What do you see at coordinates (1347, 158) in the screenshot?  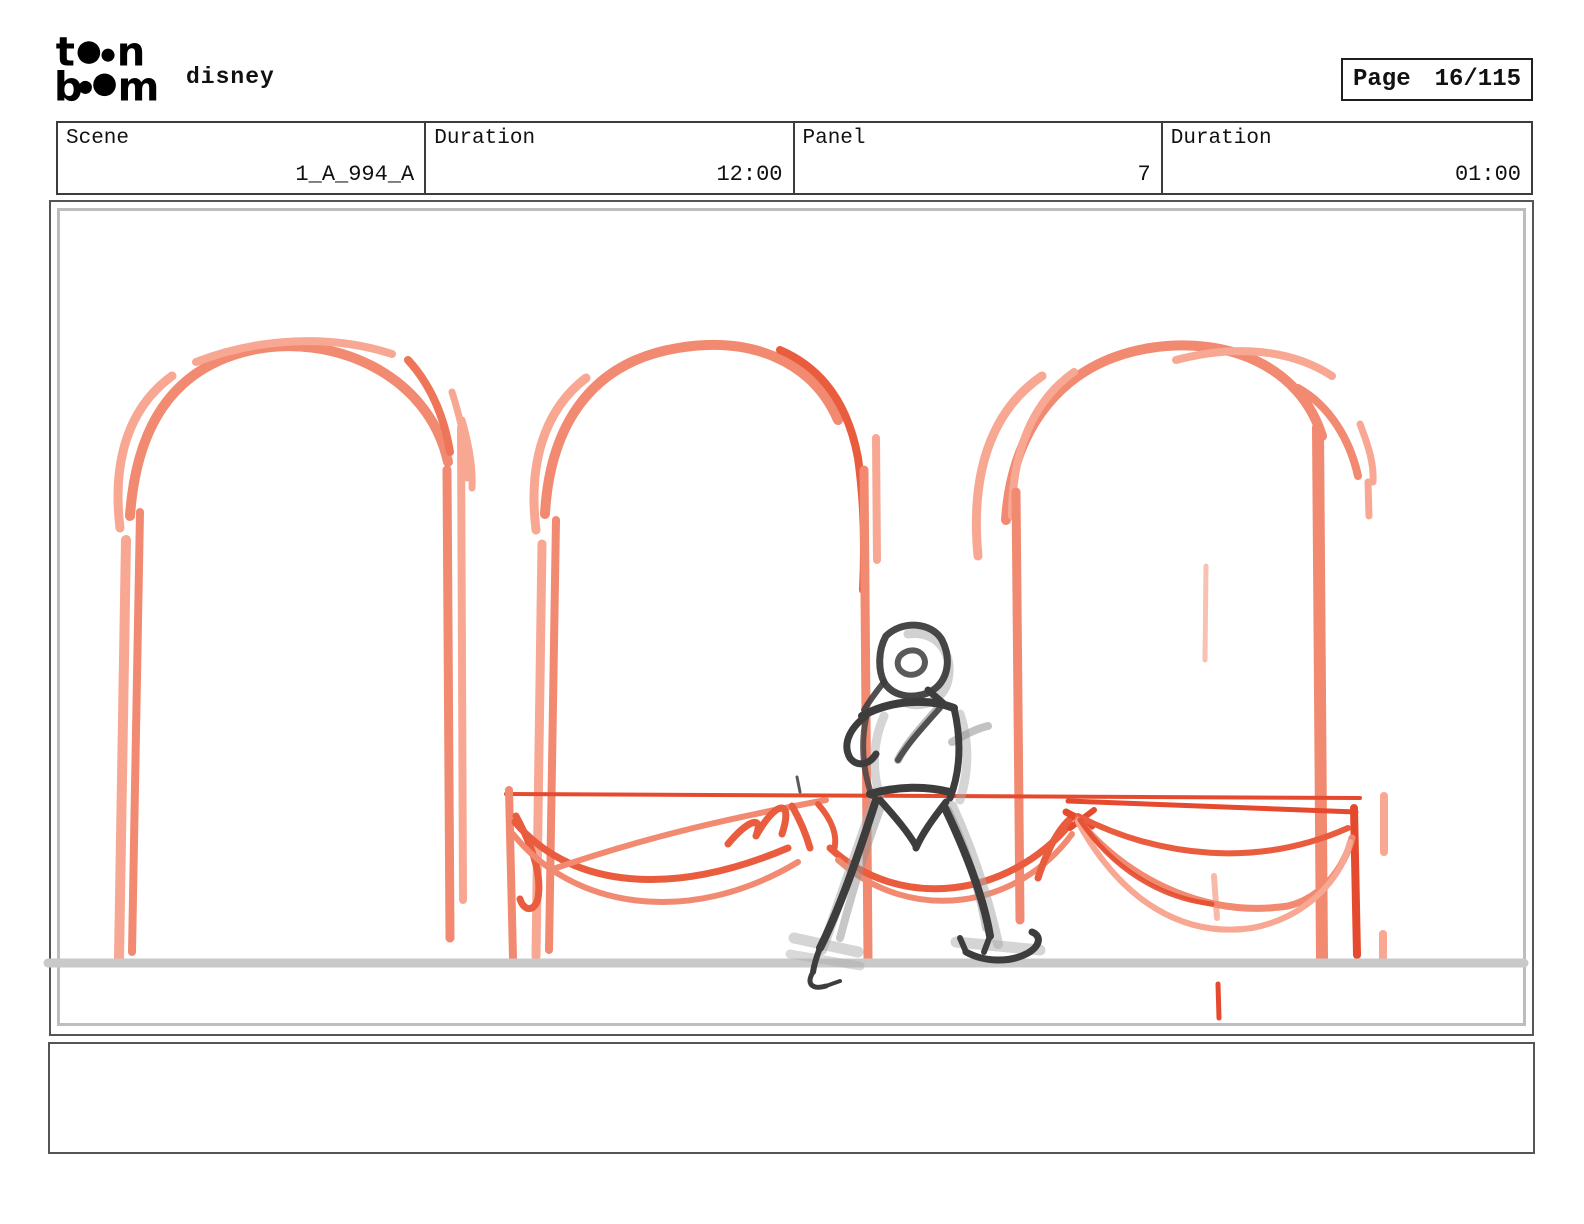 I see `meta-cell-panel-duration: Duration 01:00` at bounding box center [1347, 158].